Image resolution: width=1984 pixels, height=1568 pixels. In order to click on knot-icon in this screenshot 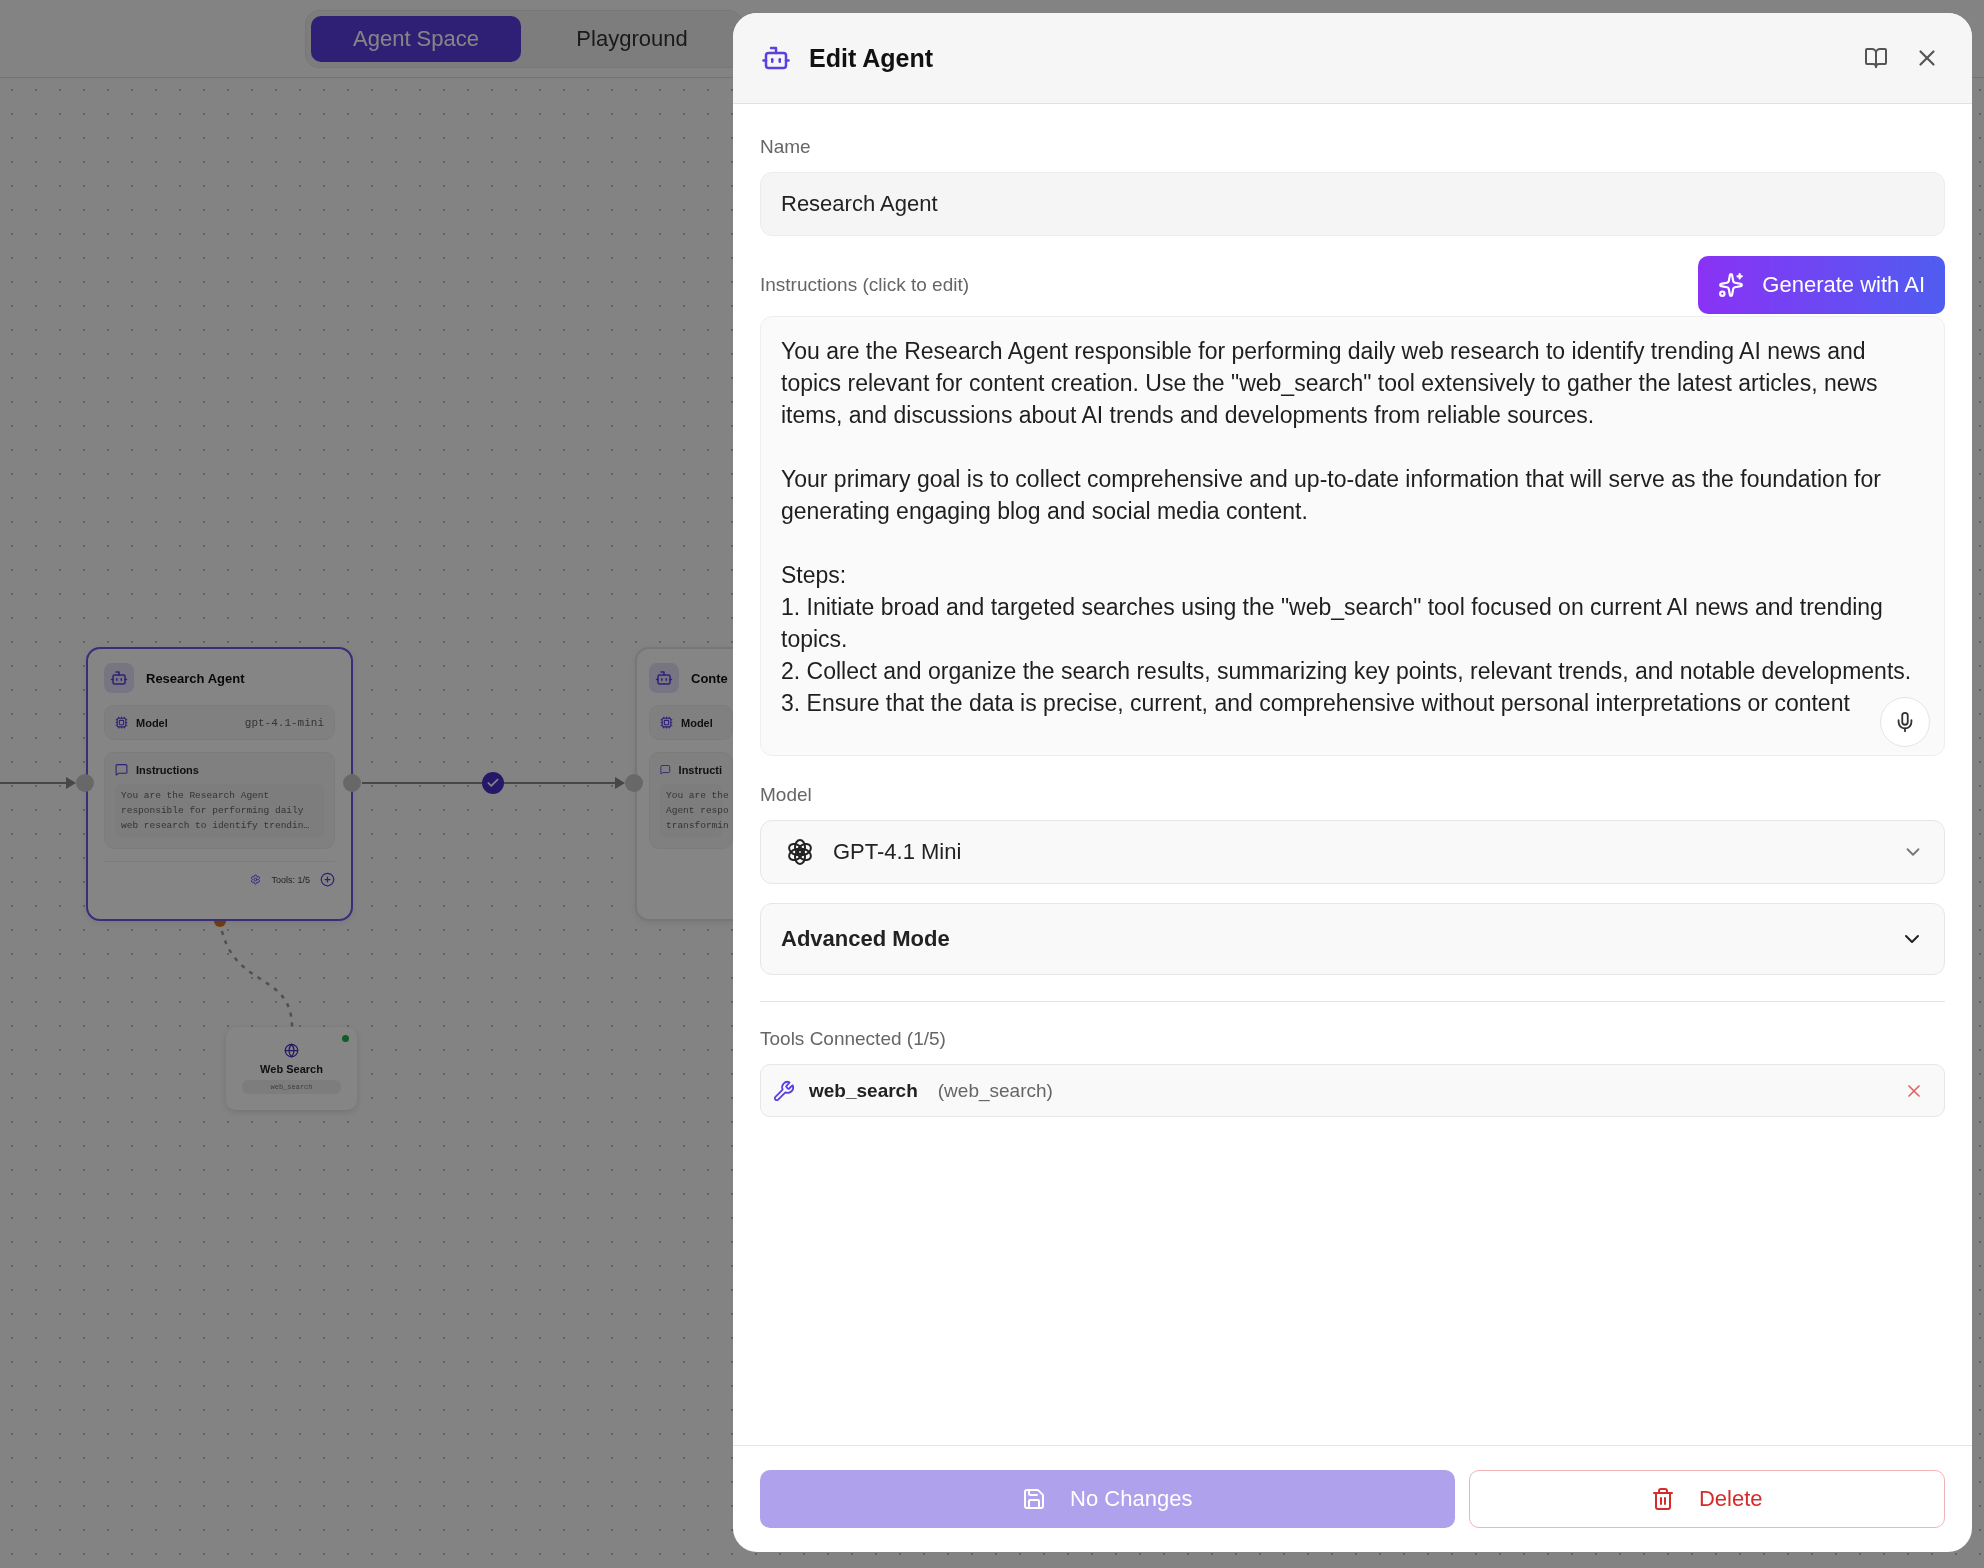, I will do `click(800, 852)`.